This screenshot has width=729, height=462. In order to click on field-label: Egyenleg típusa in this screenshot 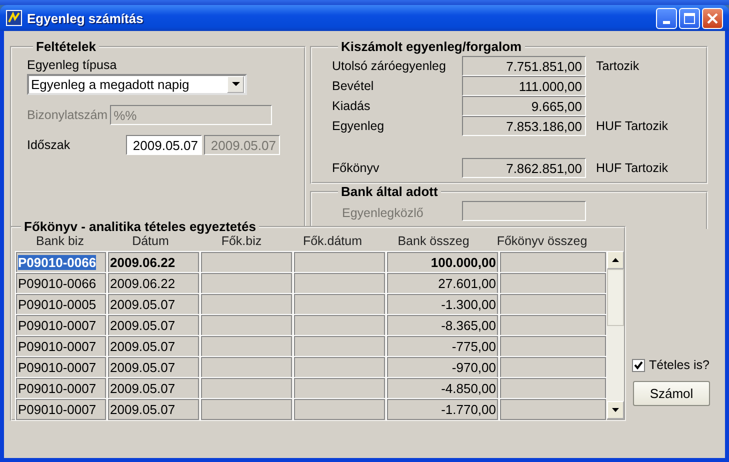, I will do `click(72, 65)`.